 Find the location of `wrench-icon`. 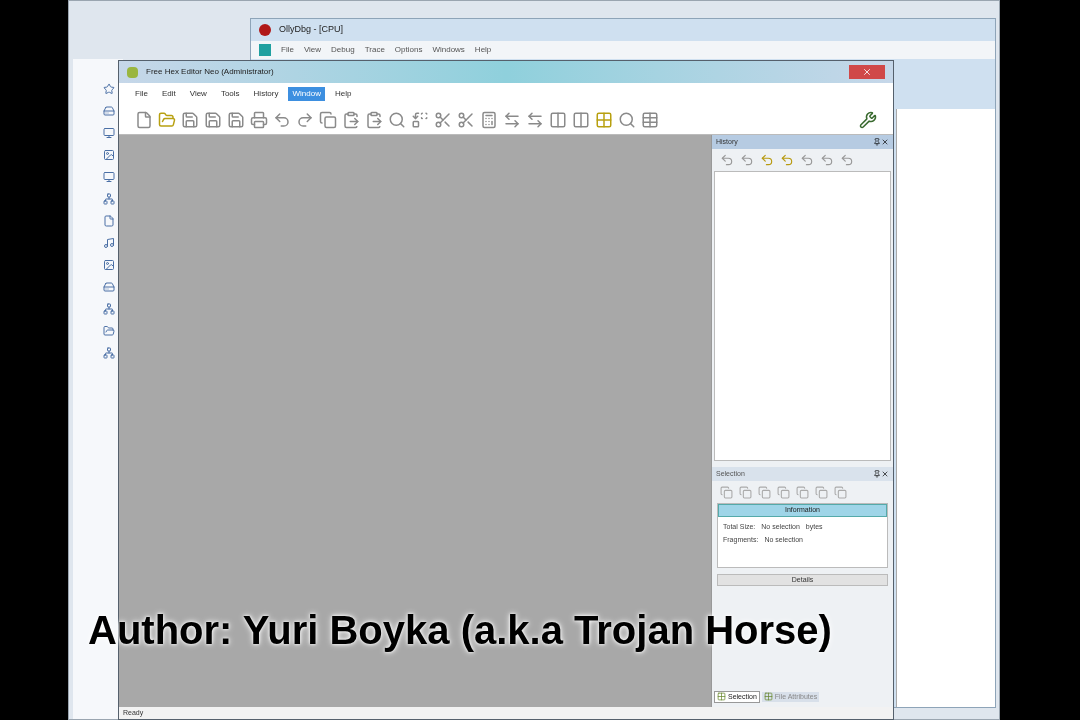

wrench-icon is located at coordinates (868, 119).